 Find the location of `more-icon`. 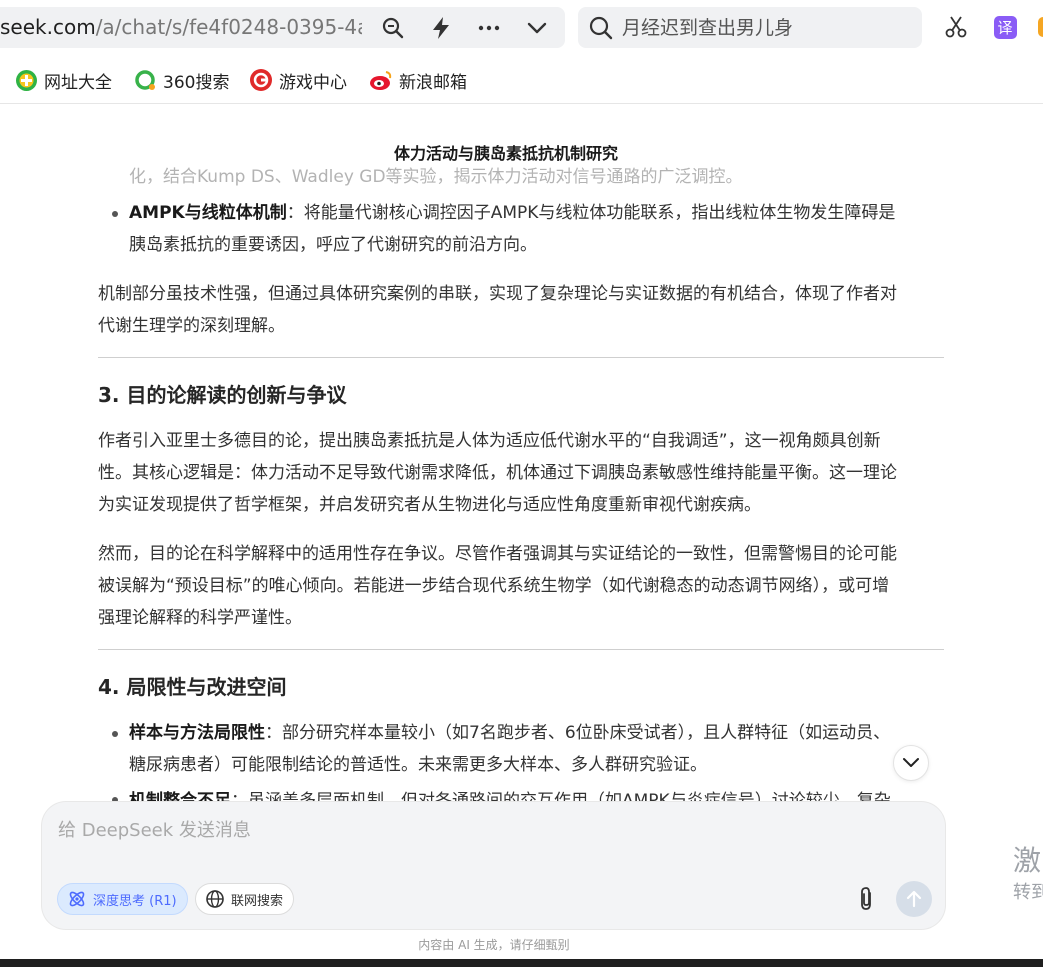

more-icon is located at coordinates (489, 28).